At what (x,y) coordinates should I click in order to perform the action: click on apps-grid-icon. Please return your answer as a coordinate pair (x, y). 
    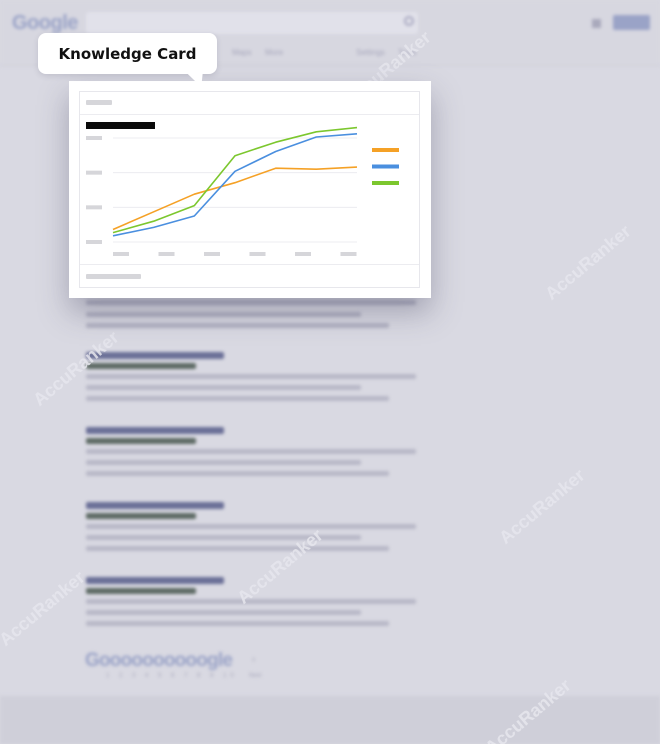
    Looking at the image, I should click on (596, 23).